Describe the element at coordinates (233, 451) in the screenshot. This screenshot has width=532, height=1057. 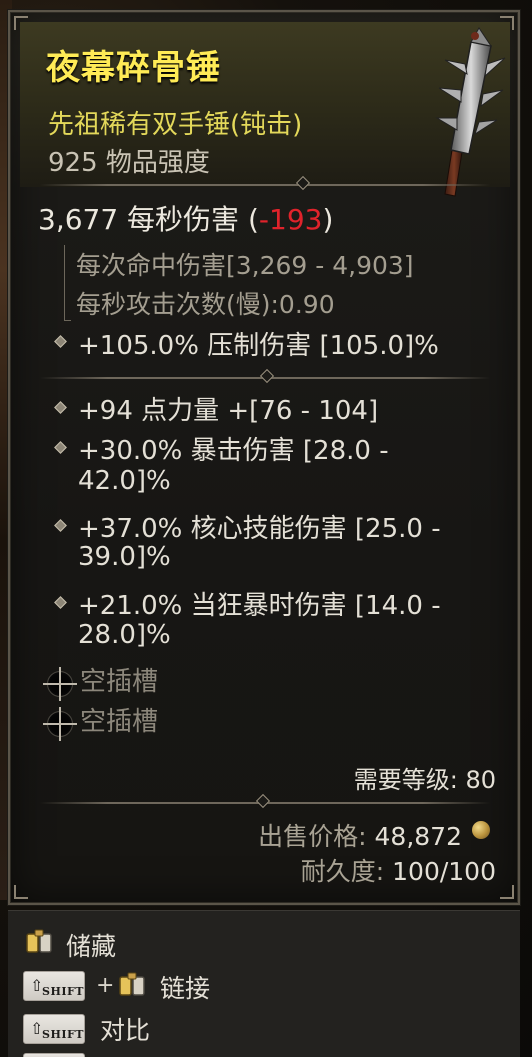
I see `affix-line: +30.0% 暴击伤害 [28.0 -` at that location.